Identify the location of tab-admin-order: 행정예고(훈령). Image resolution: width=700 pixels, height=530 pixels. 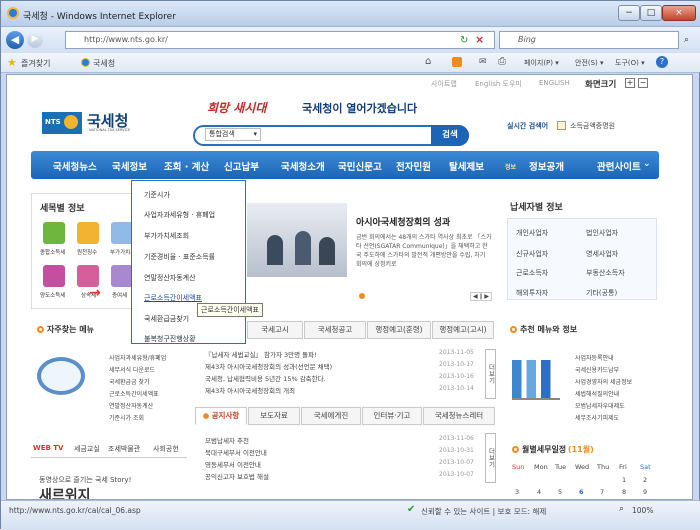
(399, 330).